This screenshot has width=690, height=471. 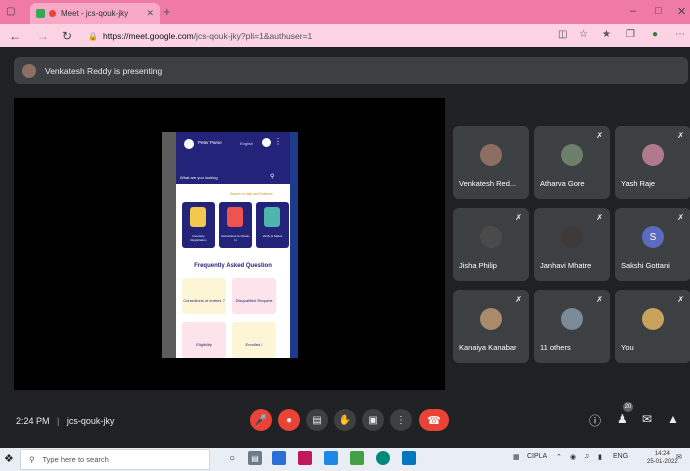 What do you see at coordinates (622, 419) in the screenshot?
I see `people-icon: ♟` at bounding box center [622, 419].